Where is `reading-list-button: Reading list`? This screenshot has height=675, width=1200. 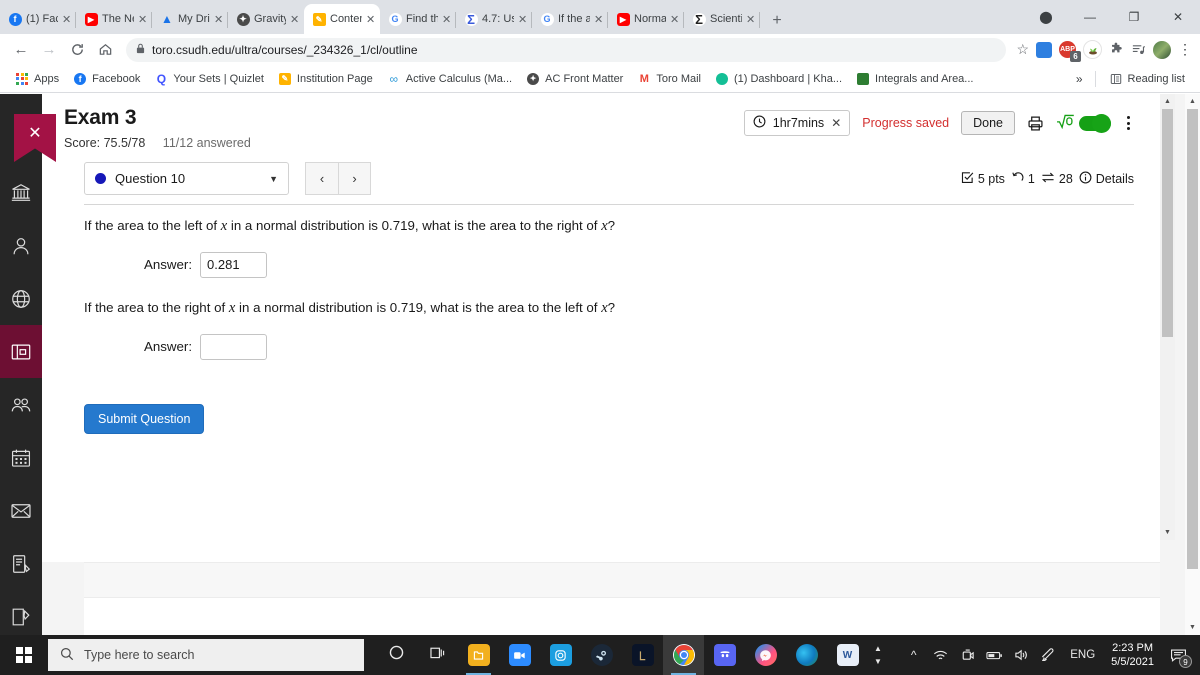 reading-list-button: Reading list is located at coordinates (1147, 79).